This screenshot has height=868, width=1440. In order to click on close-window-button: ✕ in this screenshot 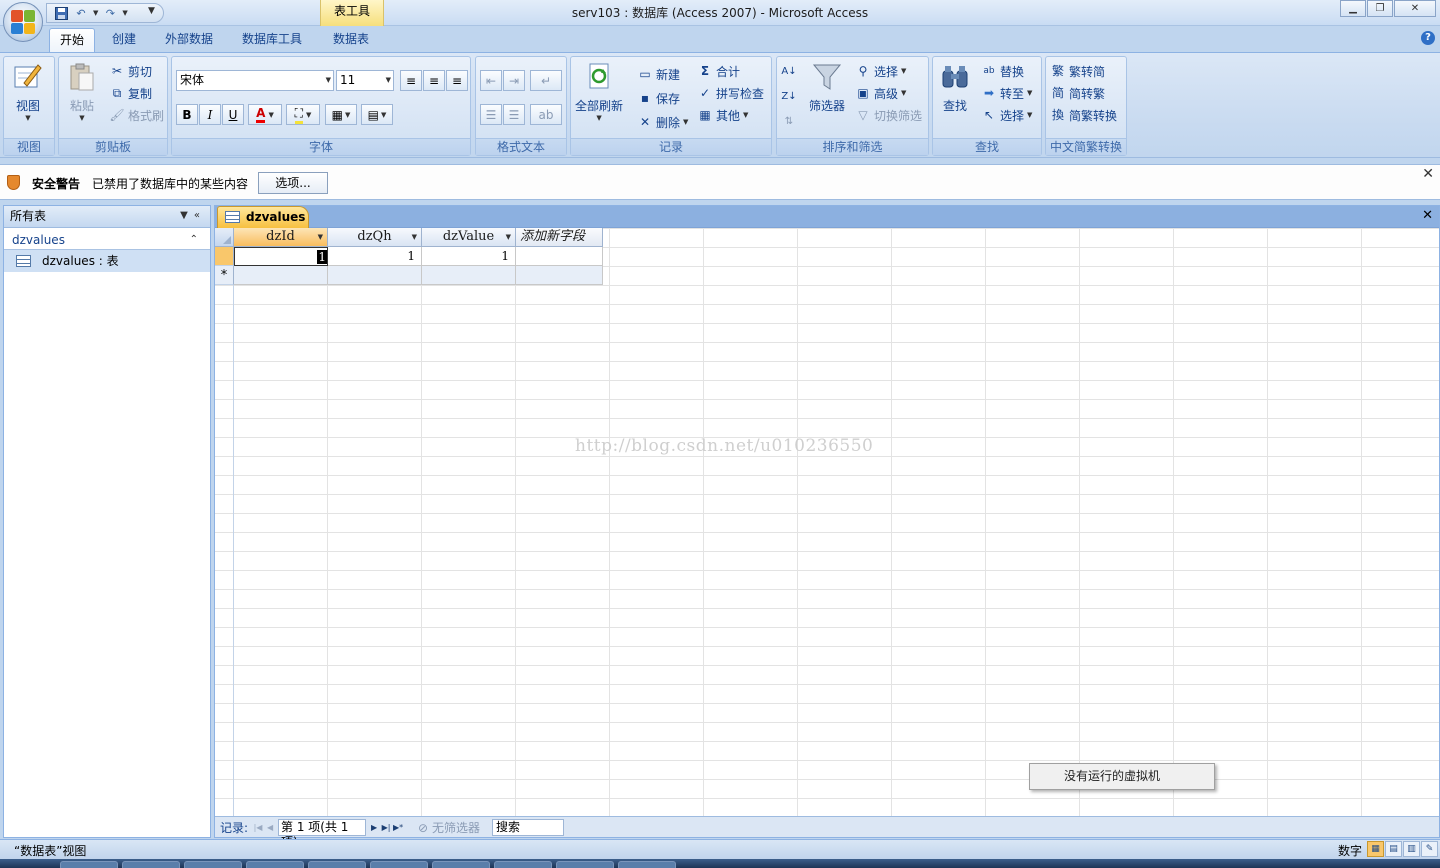, I will do `click(1415, 8)`.